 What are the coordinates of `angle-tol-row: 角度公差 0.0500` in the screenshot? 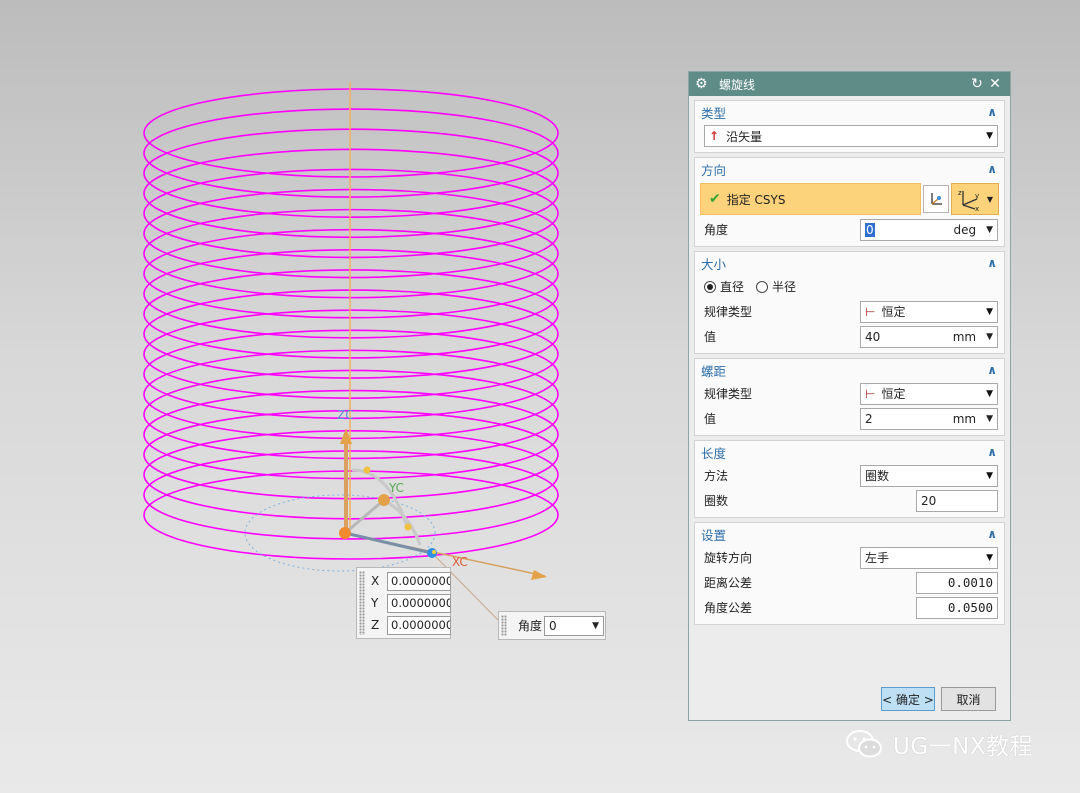 It's located at (849, 607).